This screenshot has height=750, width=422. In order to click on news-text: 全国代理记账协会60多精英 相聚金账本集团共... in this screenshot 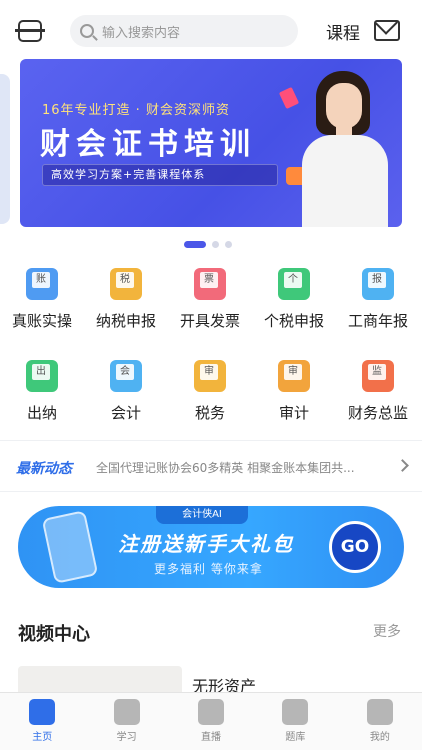, I will do `click(241, 467)`.